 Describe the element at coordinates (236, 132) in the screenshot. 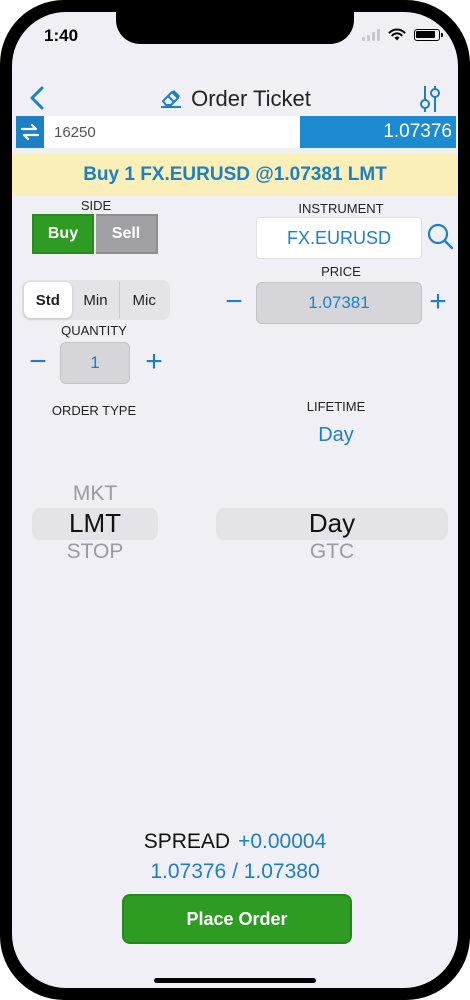

I see `quote-bar: 16250 1.07376` at that location.